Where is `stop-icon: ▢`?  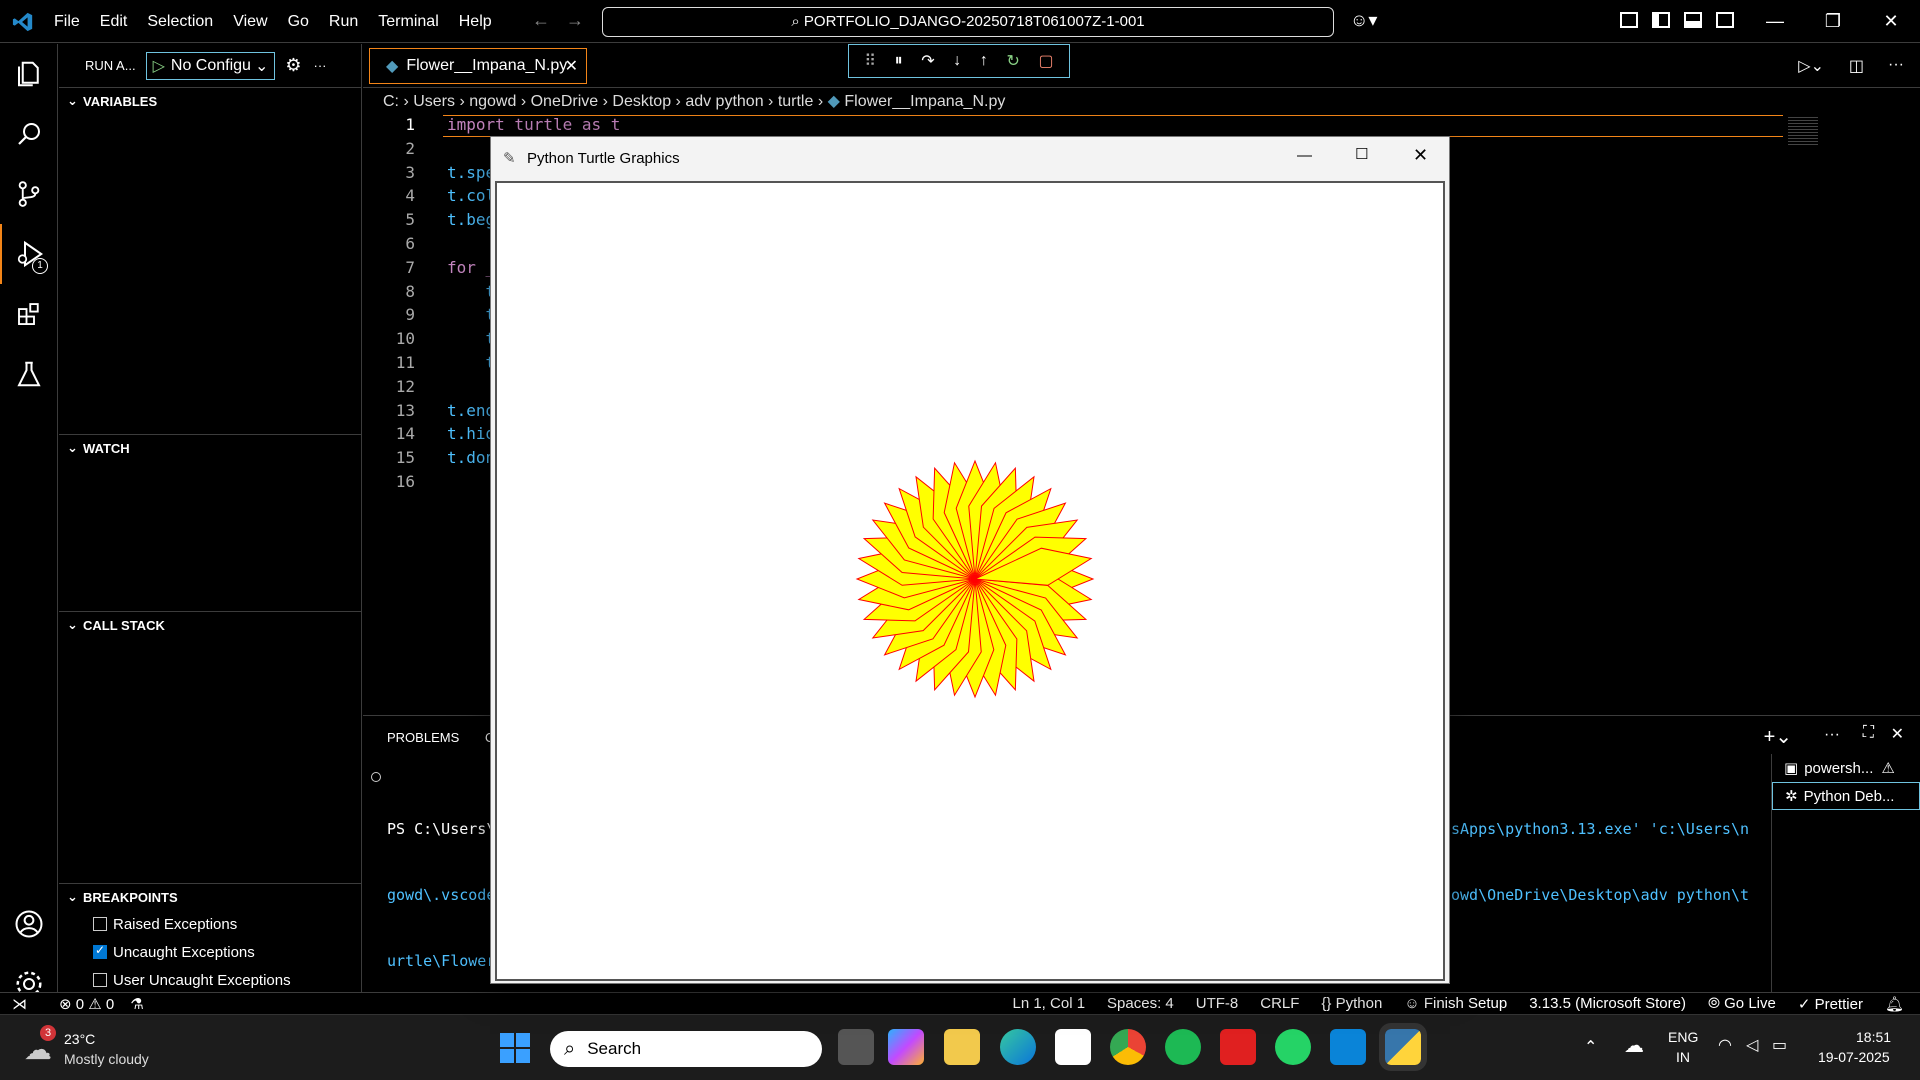
stop-icon: ▢ is located at coordinates (1046, 61).